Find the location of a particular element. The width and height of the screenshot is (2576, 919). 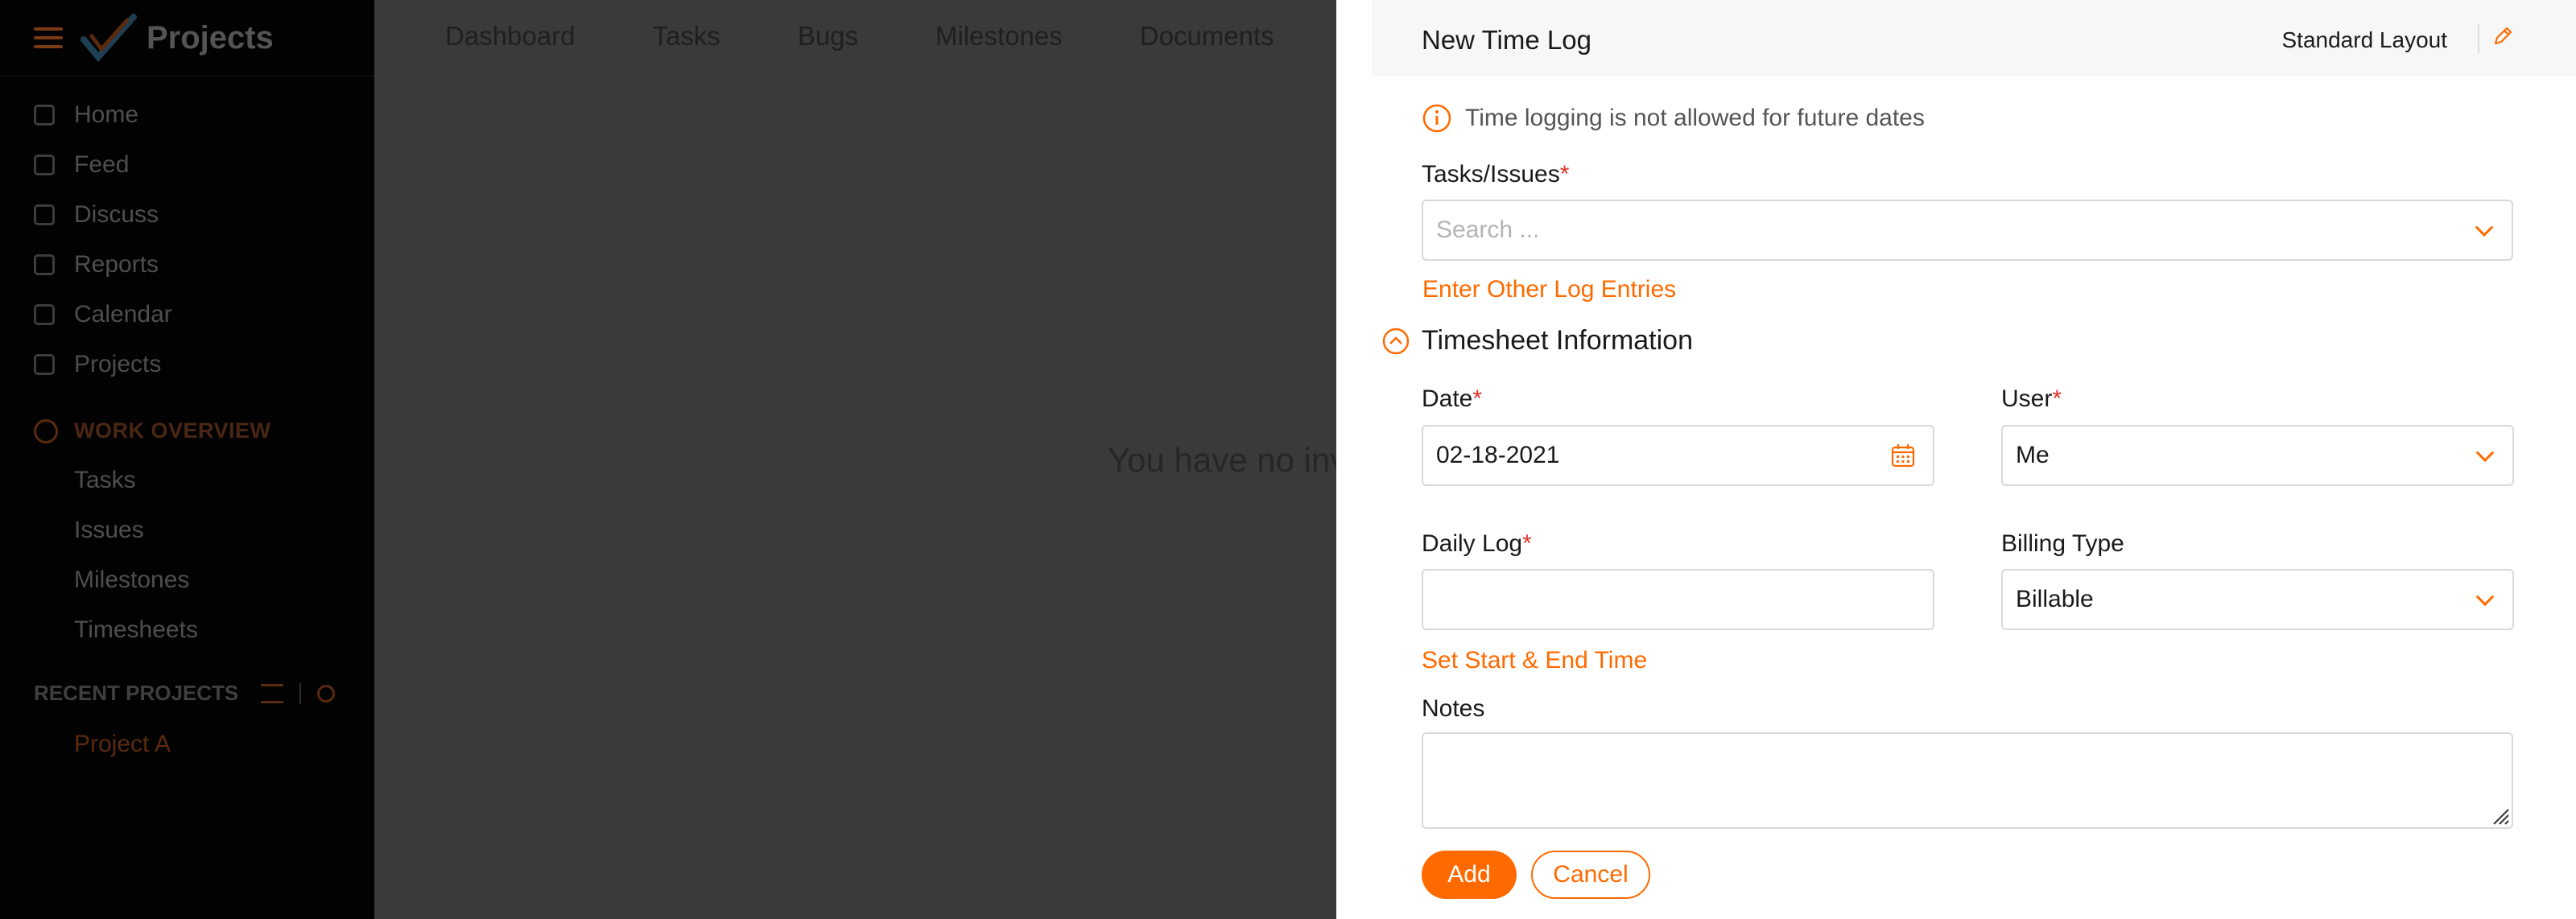

date-field: 02-18-2021 is located at coordinates (1678, 455).